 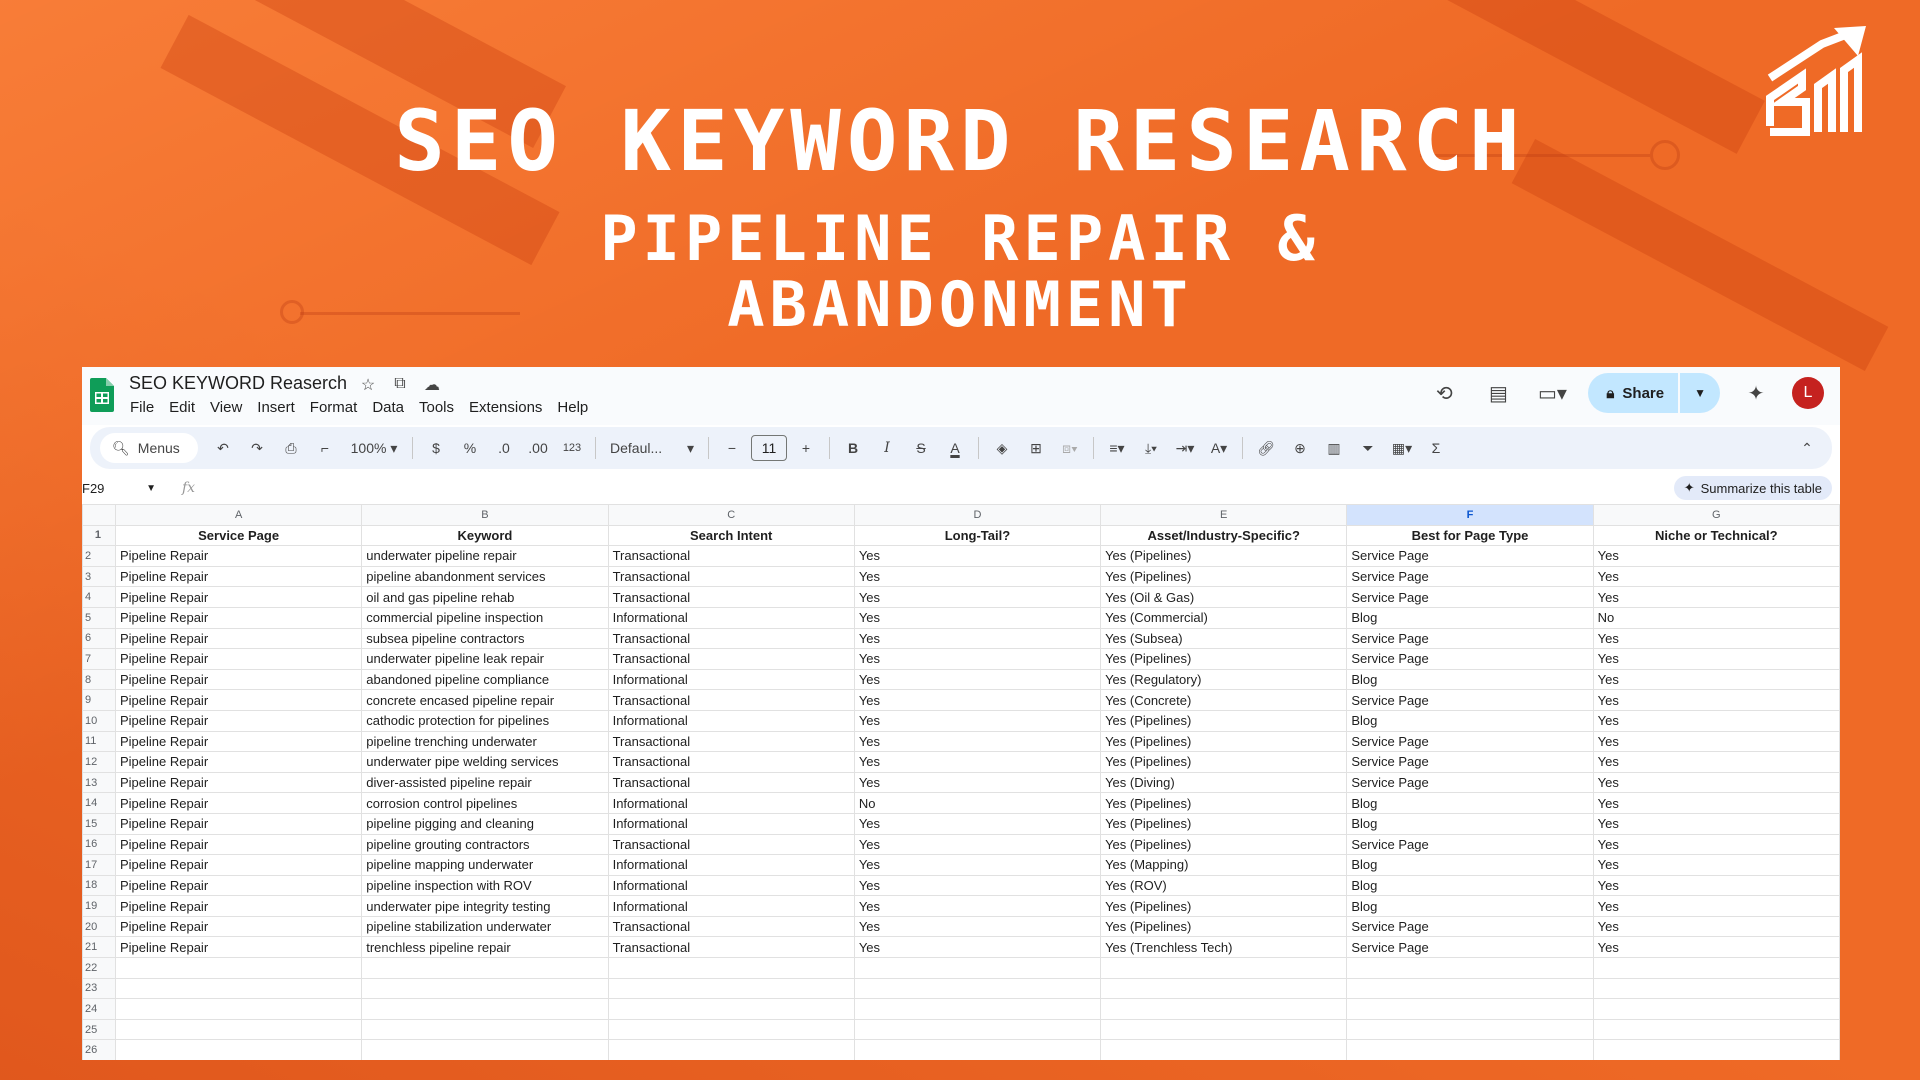 I want to click on font-select: Defaul... ▾, so click(x=652, y=448).